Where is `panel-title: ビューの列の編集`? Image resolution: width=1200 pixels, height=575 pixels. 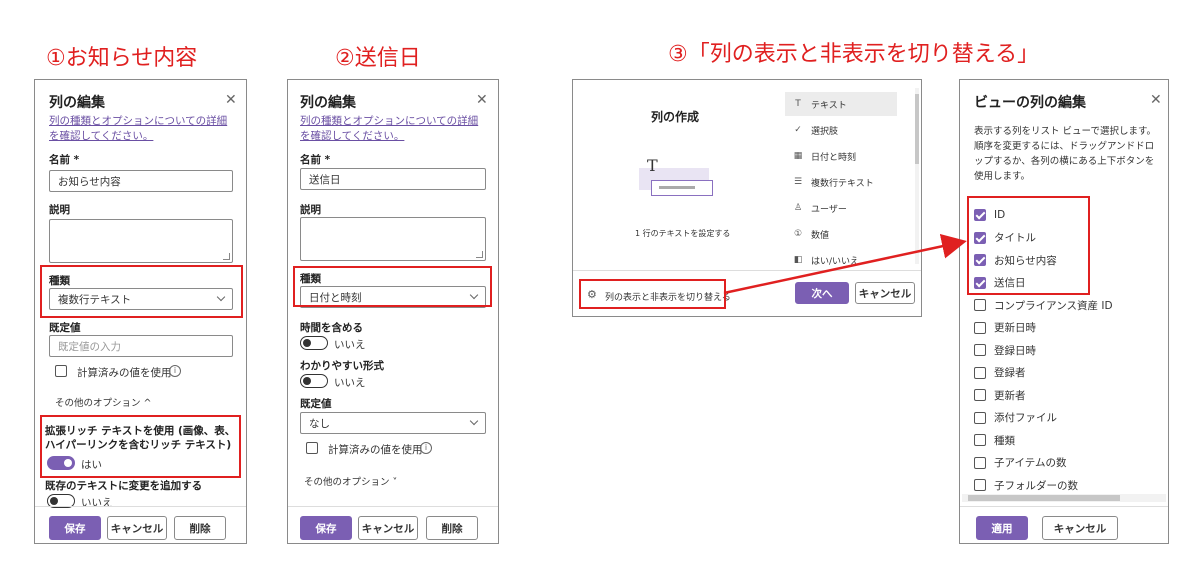 panel-title: ビューの列の編集 is located at coordinates (1030, 103).